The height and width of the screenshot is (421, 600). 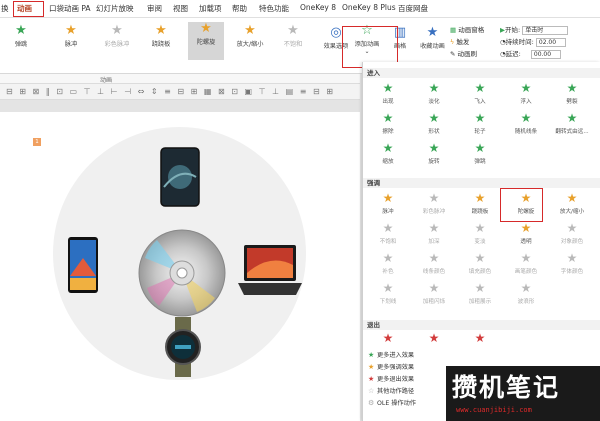 I want to click on effect-bounce: ★ 弹跳, so click(x=21, y=36).